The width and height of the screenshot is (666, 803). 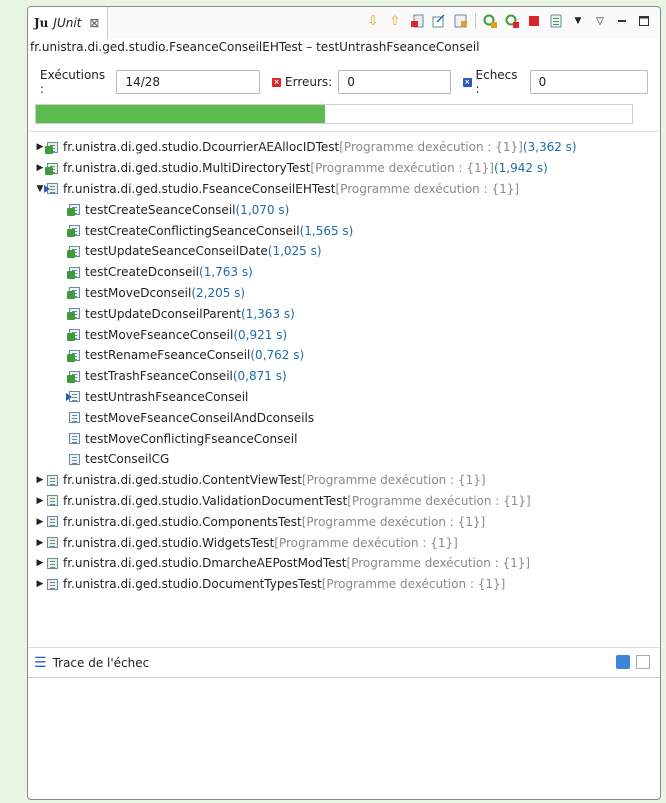 I want to click on test-case-row: testUntrashFseanceConseil, so click(x=344, y=397).